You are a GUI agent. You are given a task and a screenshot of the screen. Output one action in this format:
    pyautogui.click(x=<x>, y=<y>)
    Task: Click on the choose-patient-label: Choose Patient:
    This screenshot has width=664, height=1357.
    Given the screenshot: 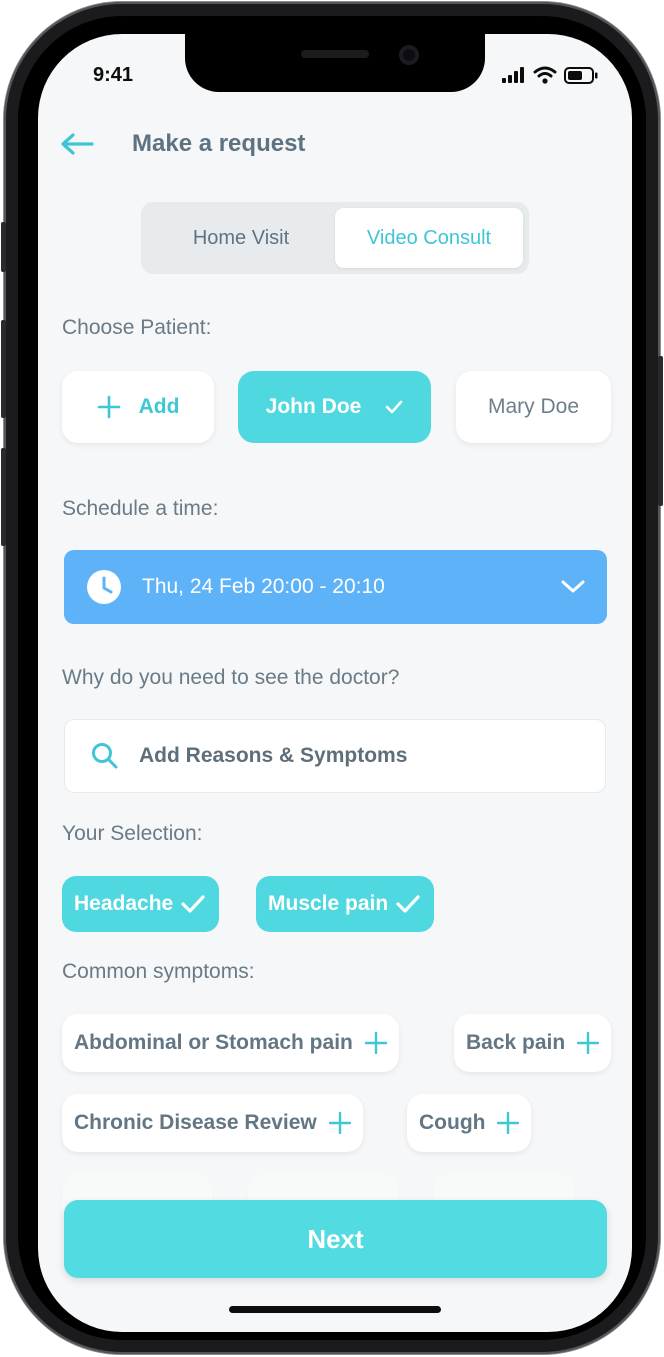 What is the action you would take?
    pyautogui.click(x=137, y=327)
    